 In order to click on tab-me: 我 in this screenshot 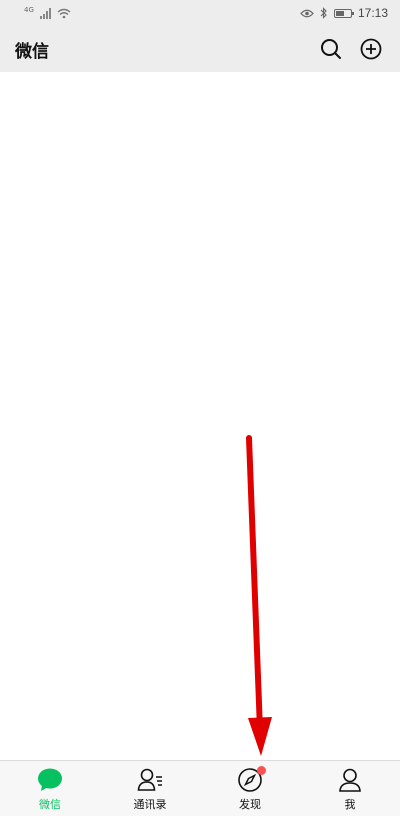, I will do `click(350, 788)`.